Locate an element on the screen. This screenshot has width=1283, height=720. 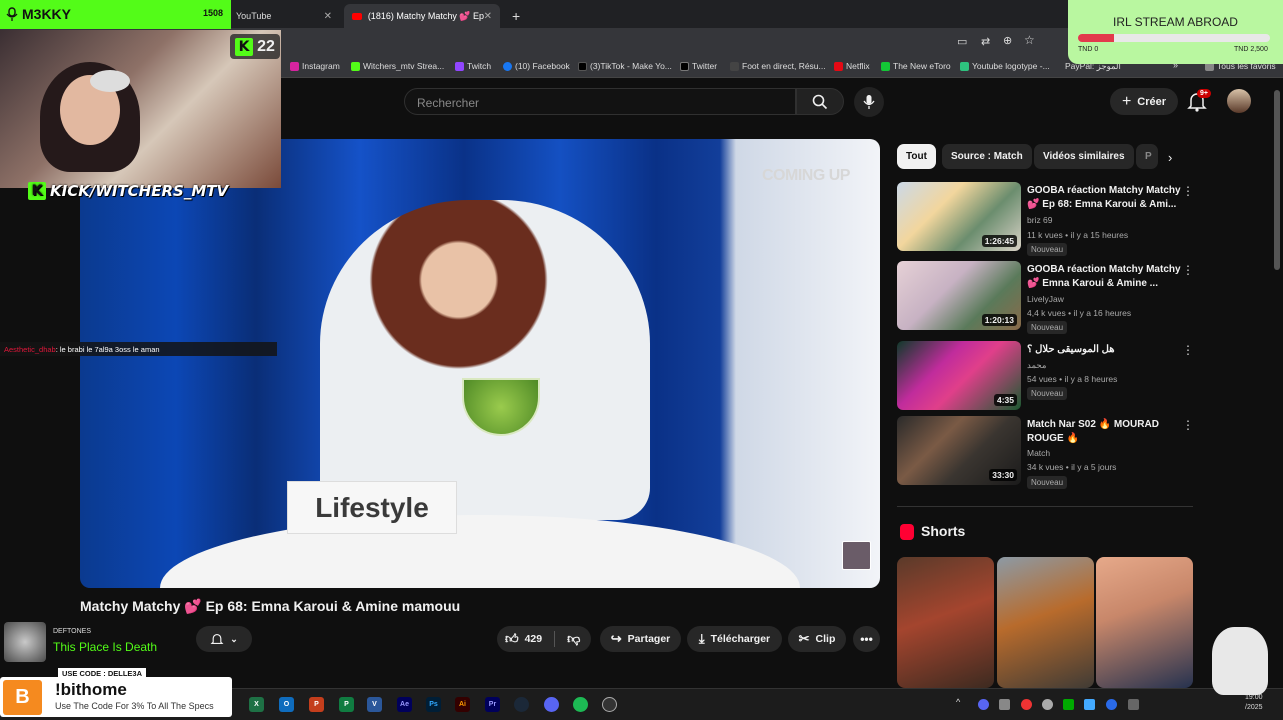
microphone-icon is located at coordinates (869, 102).